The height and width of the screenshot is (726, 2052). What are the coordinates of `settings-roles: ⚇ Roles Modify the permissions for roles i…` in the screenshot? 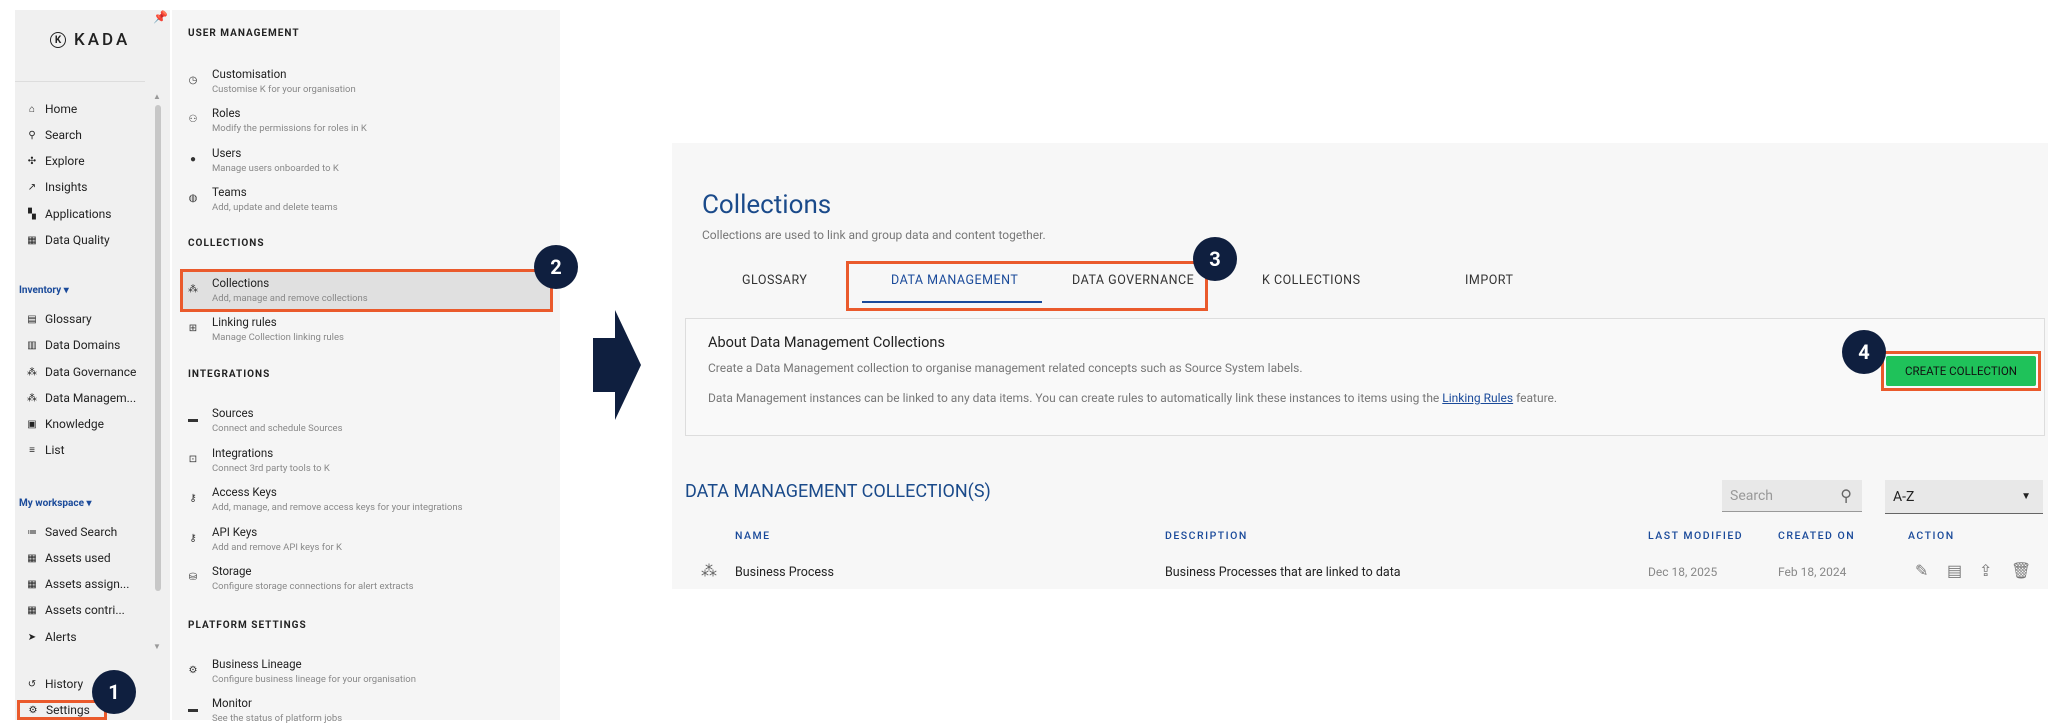 It's located at (277, 120).